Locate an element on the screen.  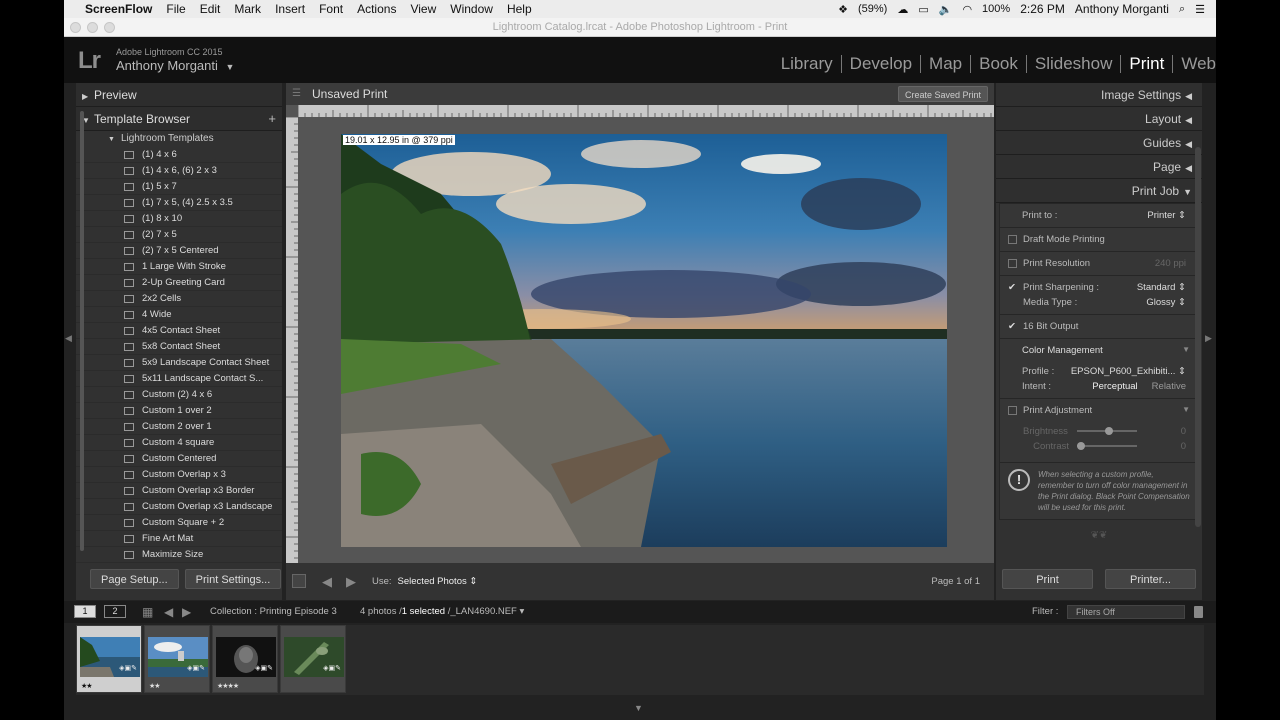
add-template-button: + is located at coordinates (272, 119).